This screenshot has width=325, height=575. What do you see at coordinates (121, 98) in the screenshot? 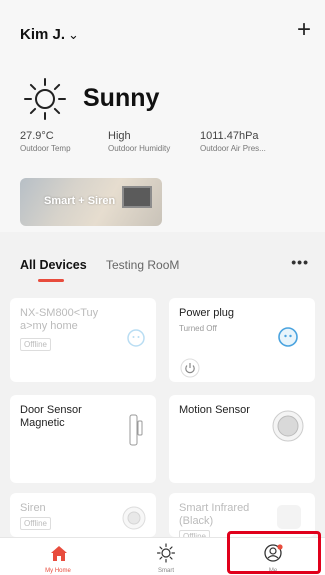
I see `weather-condition: Sunny` at bounding box center [121, 98].